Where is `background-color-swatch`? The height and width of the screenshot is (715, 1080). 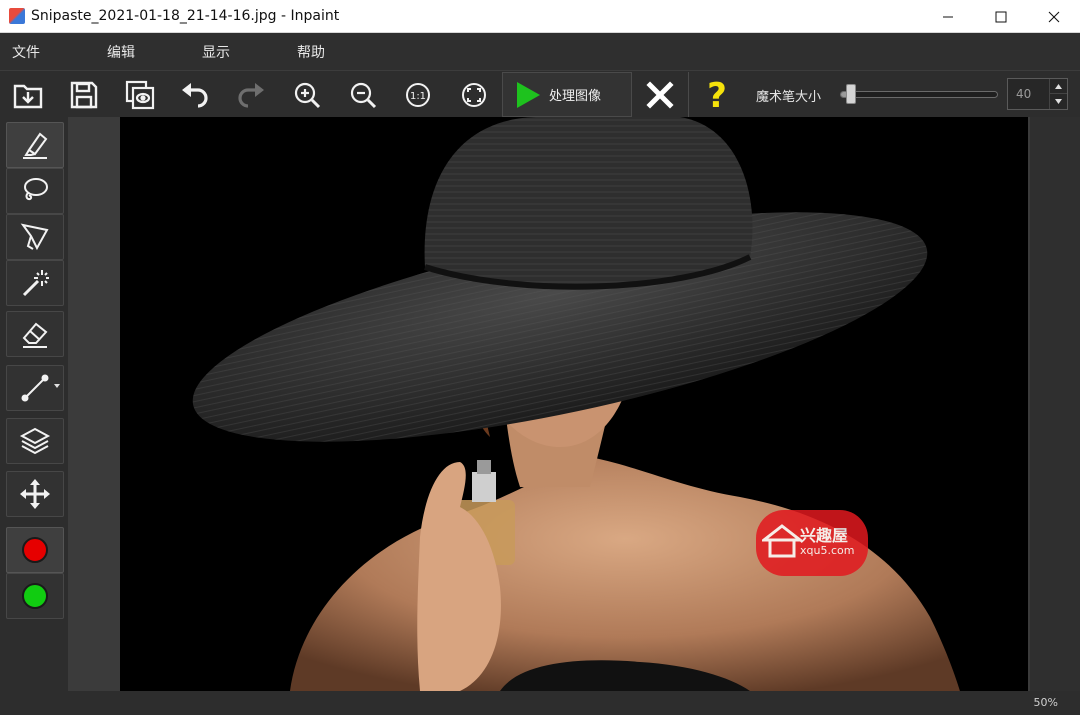
background-color-swatch is located at coordinates (35, 596).